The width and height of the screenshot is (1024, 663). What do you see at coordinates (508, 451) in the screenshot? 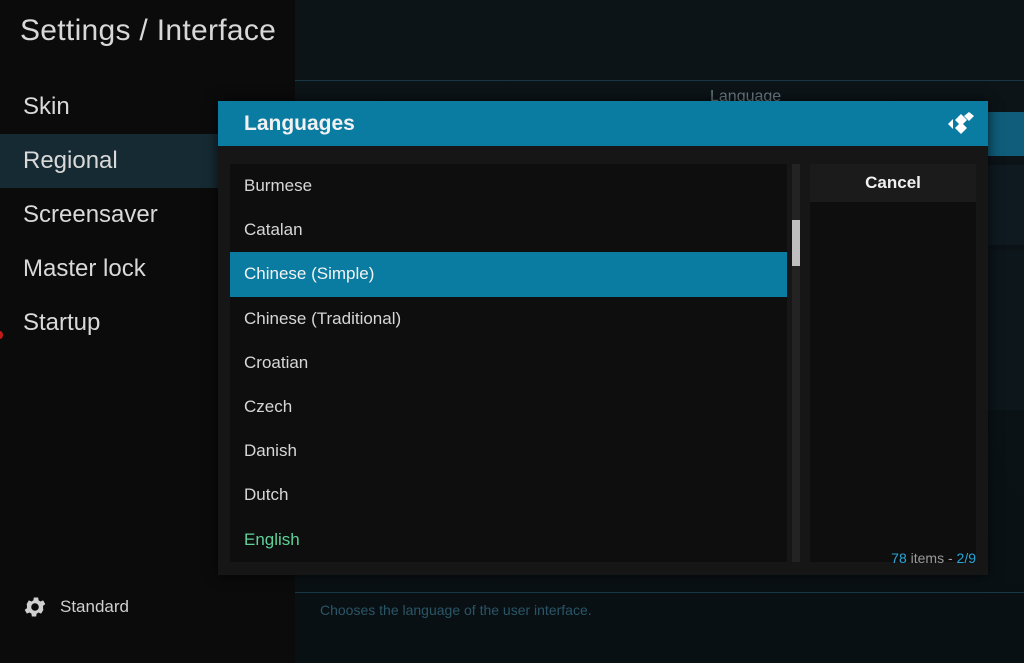
I see `list-item: Danish` at bounding box center [508, 451].